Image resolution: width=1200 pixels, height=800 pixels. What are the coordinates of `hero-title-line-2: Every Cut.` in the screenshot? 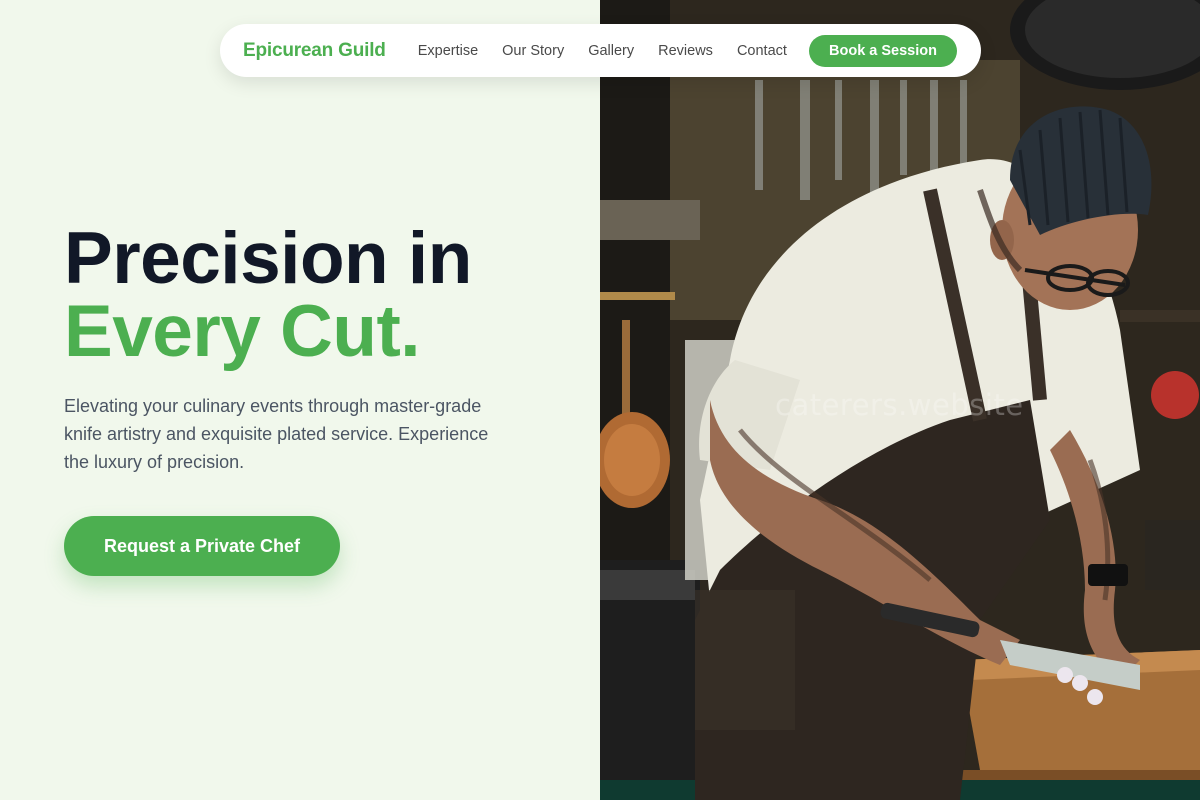 It's located at (242, 331).